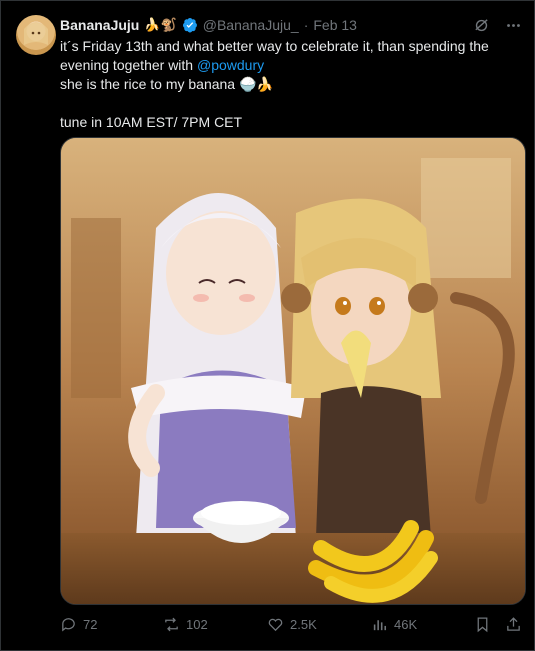  I want to click on views-button: 46K, so click(422, 624).